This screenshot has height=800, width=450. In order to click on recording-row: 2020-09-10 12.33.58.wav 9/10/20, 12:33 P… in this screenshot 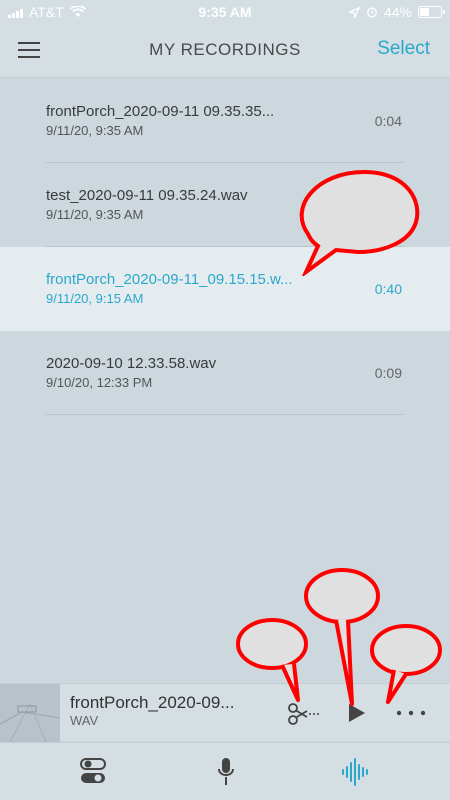, I will do `click(225, 373)`.